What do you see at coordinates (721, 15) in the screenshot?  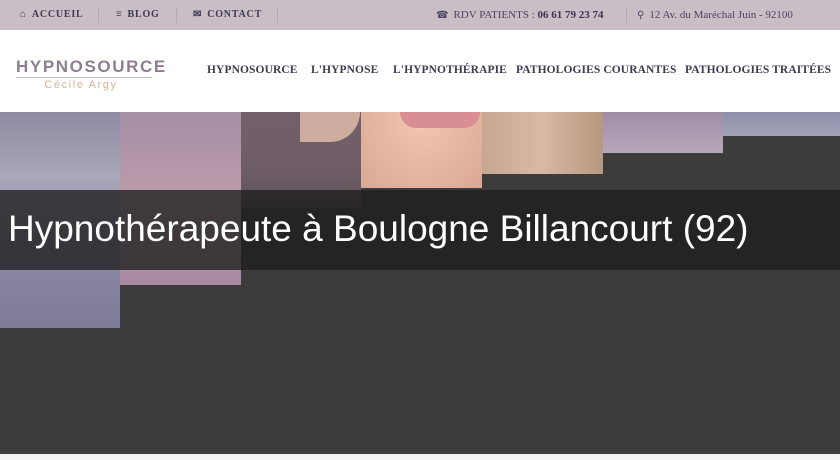 I see `address-text: 12 Av. du Maréchal Juin - 92100` at bounding box center [721, 15].